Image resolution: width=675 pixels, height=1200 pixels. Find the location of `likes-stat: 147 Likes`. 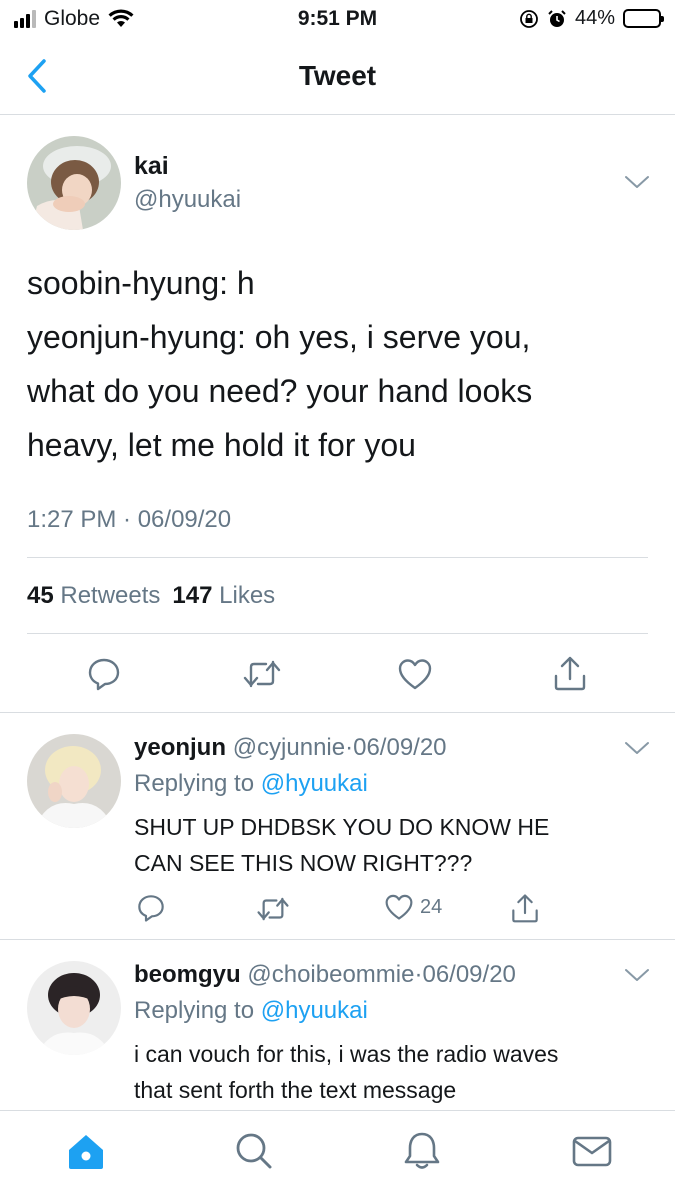

likes-stat: 147 Likes is located at coordinates (223, 596).